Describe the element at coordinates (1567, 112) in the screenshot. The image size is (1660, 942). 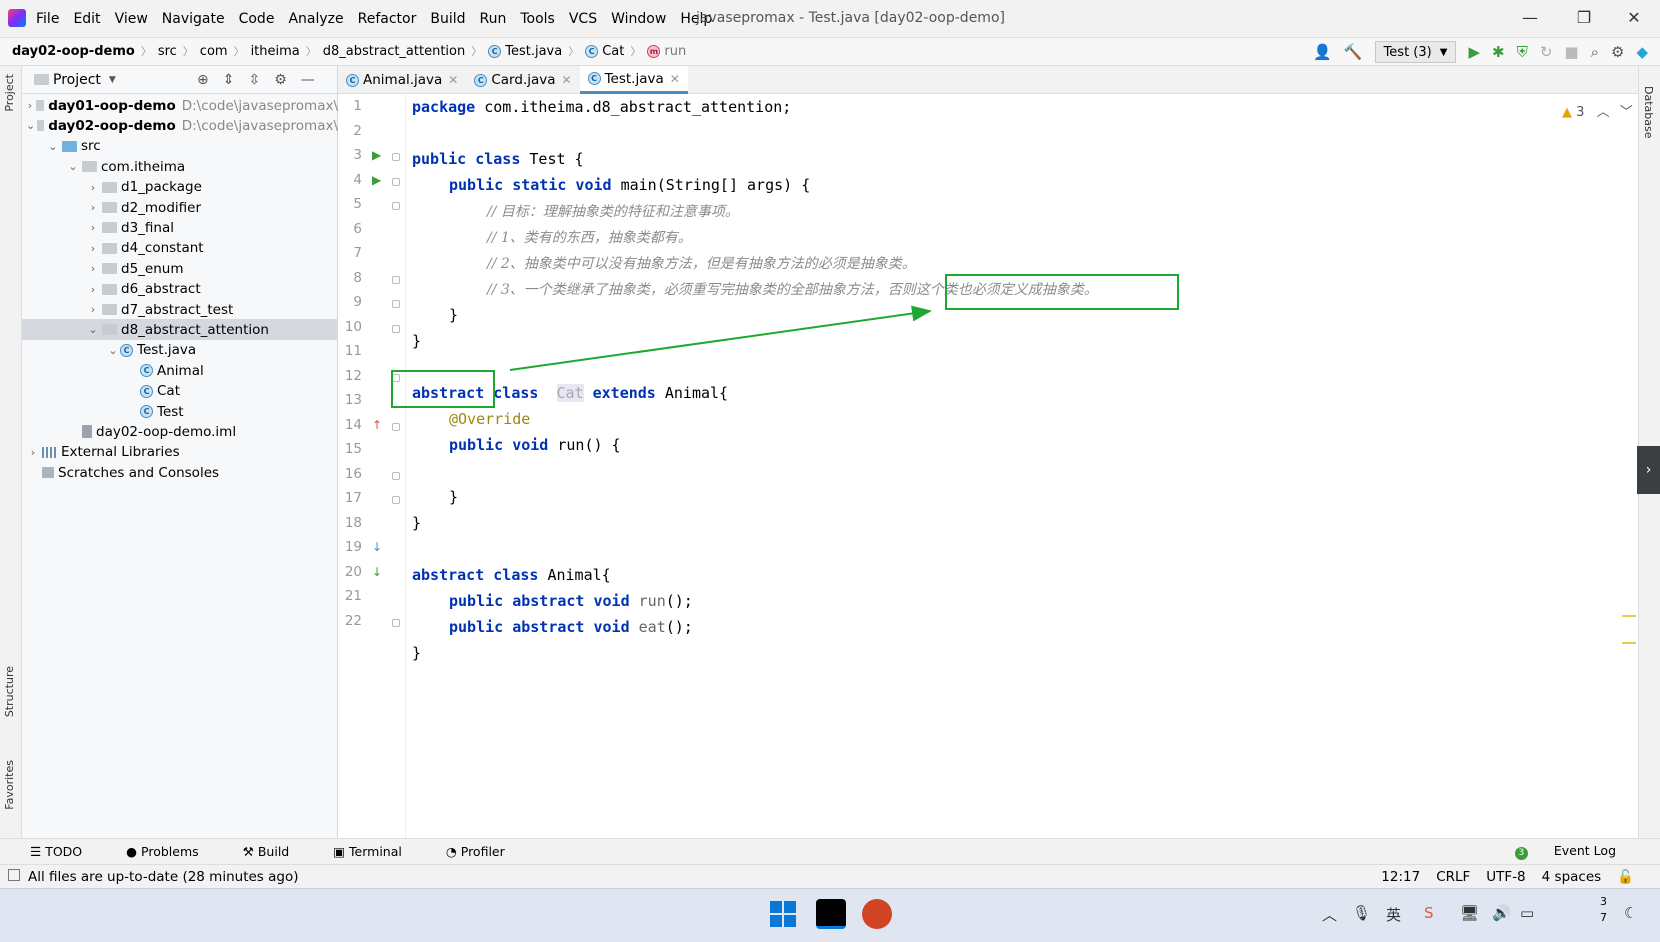
I see `warning-icon: ▲` at that location.